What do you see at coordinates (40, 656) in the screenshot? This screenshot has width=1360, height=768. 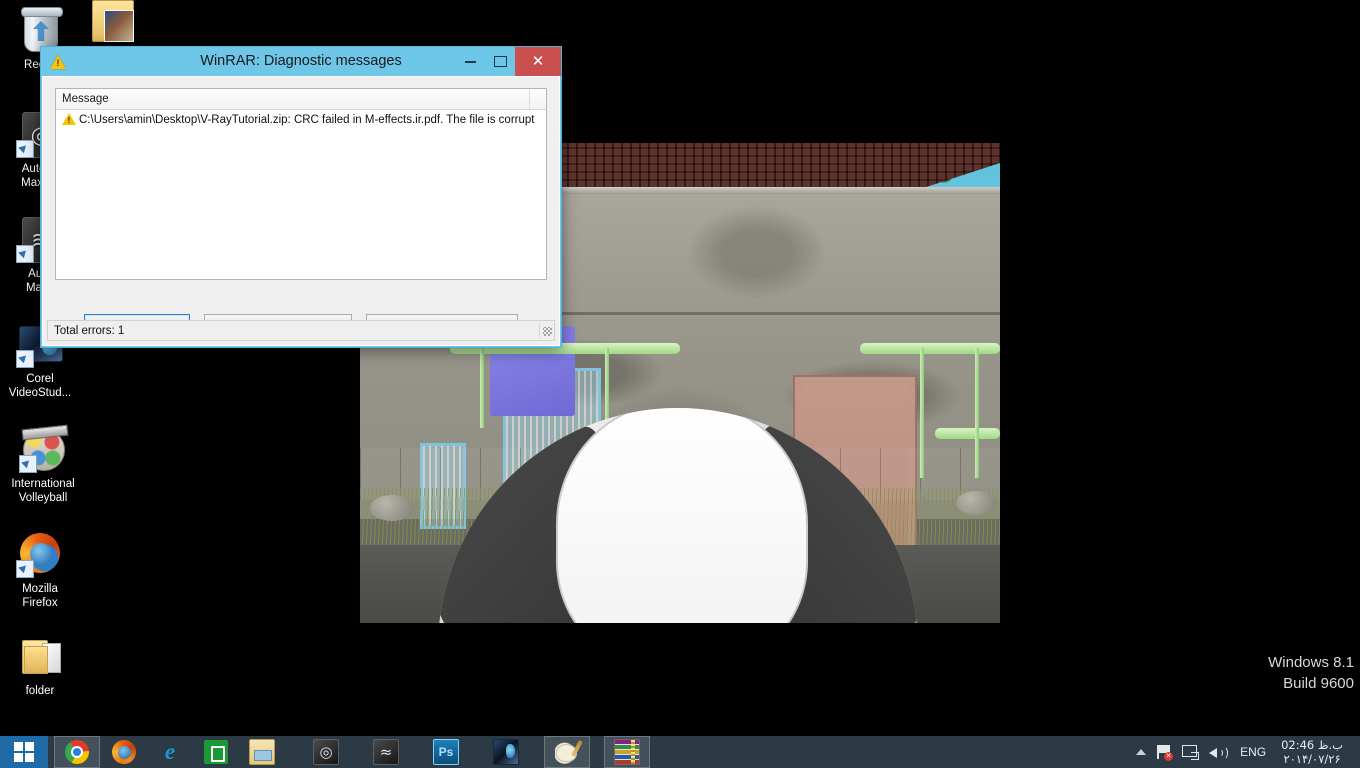 I see `folder-icon` at bounding box center [40, 656].